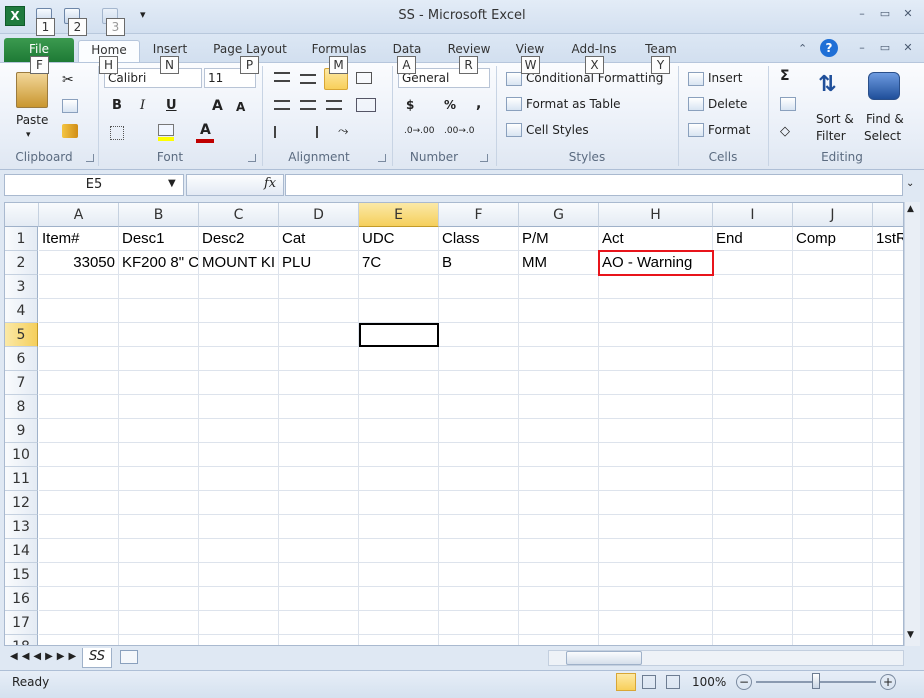 This screenshot has width=924, height=698. I want to click on cell-k18, so click(888, 640).